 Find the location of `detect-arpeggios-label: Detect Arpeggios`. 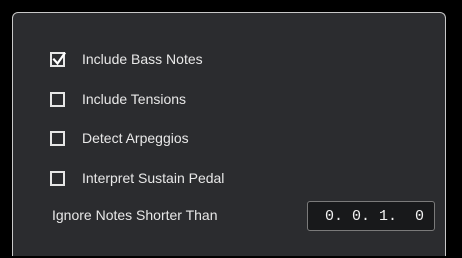

detect-arpeggios-label: Detect Arpeggios is located at coordinates (135, 138).